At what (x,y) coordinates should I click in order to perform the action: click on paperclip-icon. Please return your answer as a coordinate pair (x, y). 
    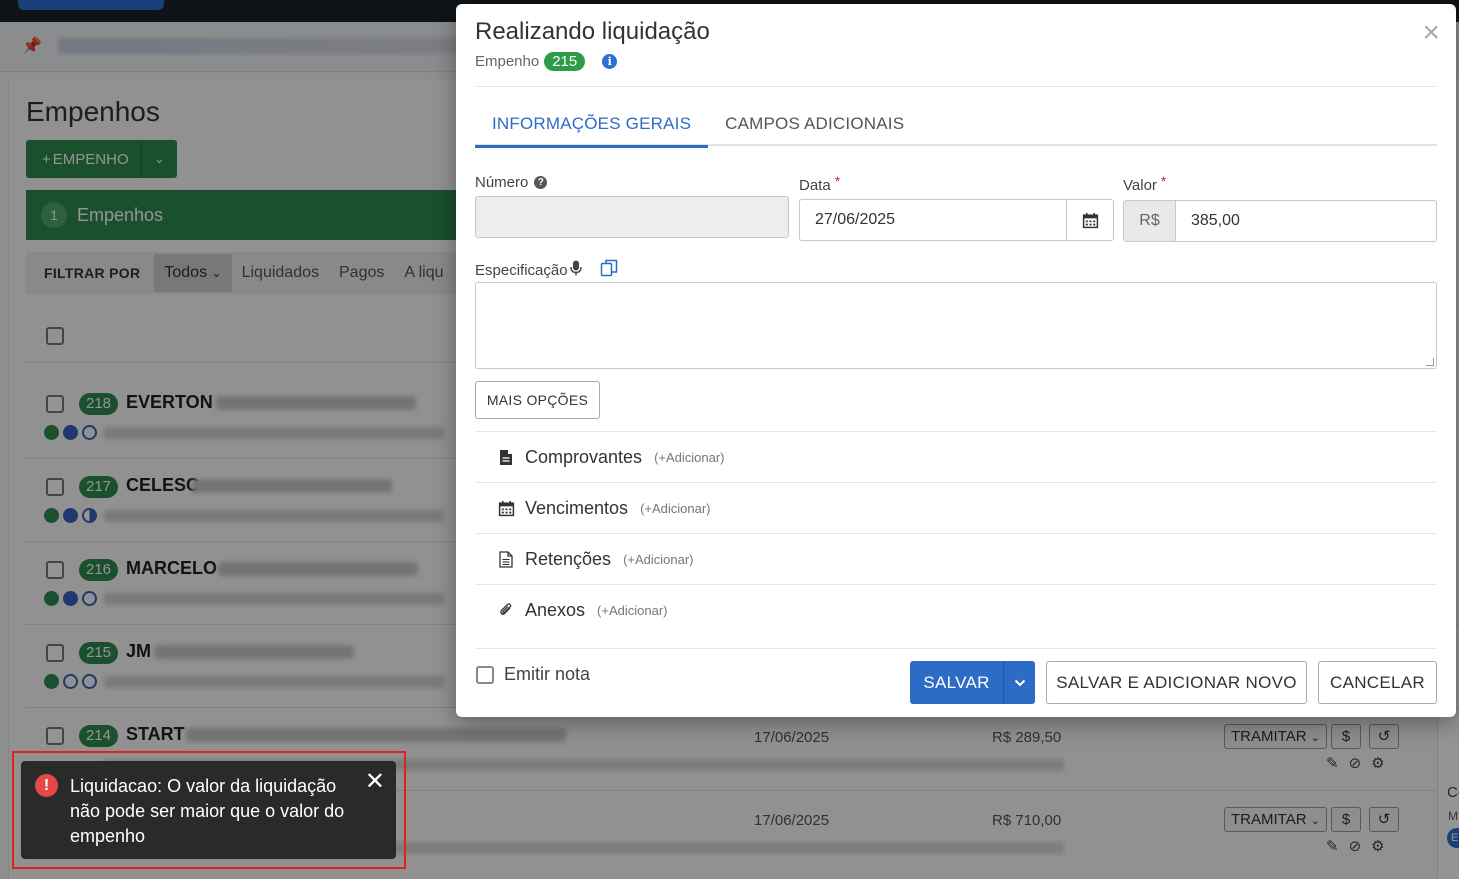
    Looking at the image, I should click on (506, 610).